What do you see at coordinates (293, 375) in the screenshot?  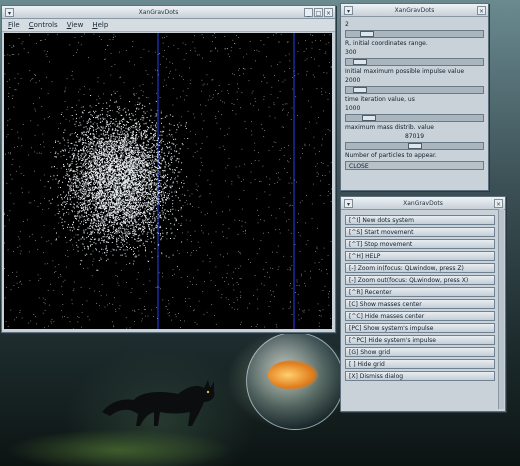 I see `goldfish-decoration` at bounding box center [293, 375].